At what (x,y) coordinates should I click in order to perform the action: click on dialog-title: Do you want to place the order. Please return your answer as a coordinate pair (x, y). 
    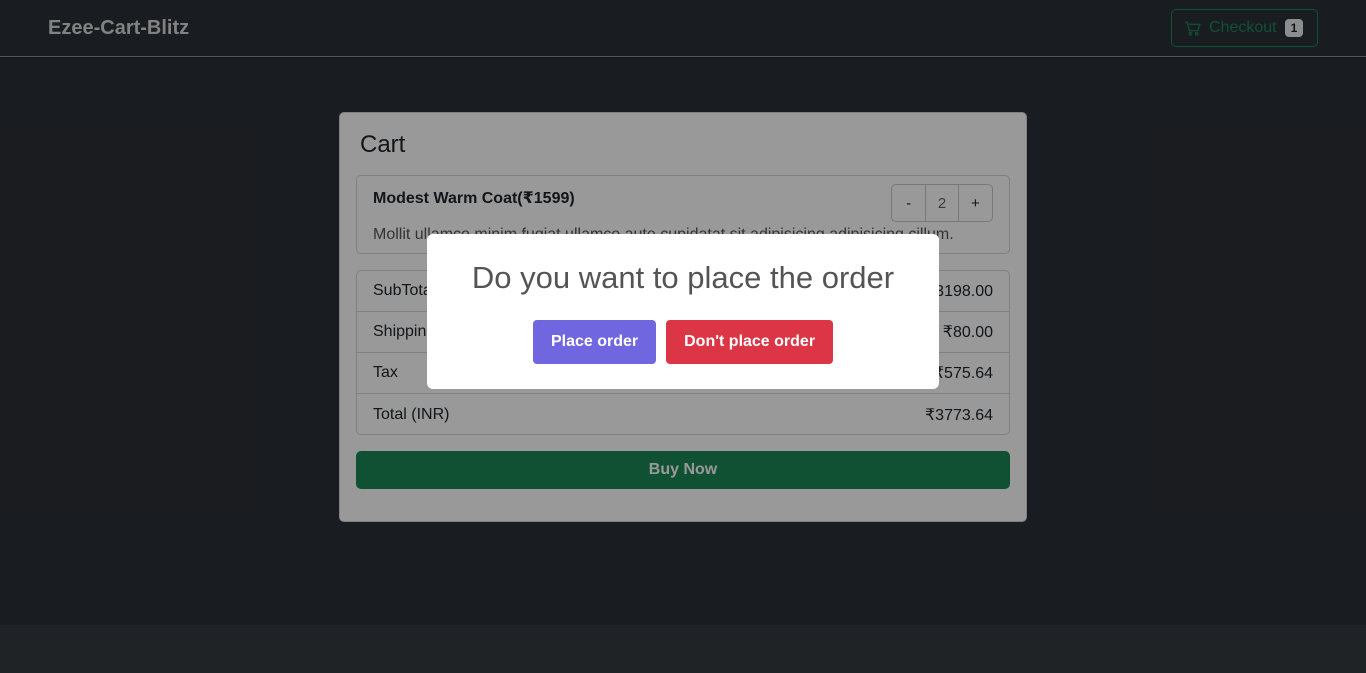
    Looking at the image, I should click on (683, 277).